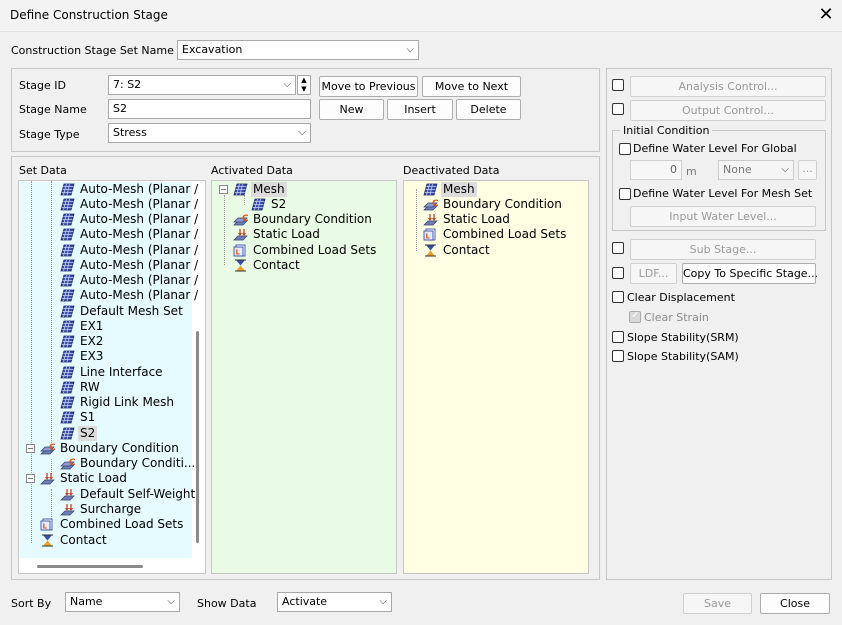  What do you see at coordinates (683, 356) in the screenshot?
I see `slope-sam-label: Slope Stability(SAM)` at bounding box center [683, 356].